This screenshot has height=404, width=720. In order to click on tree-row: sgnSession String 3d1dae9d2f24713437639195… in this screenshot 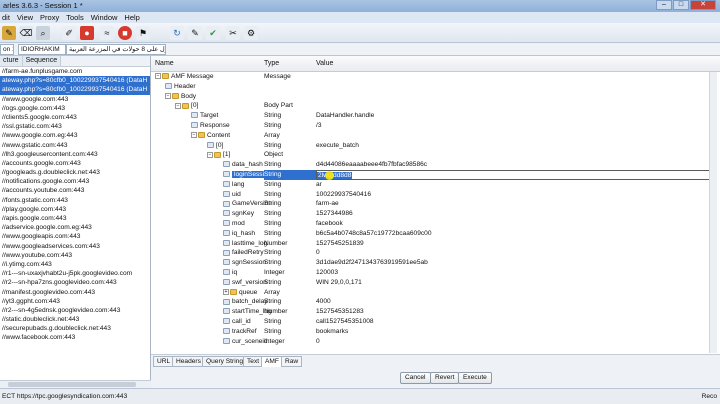, I will do `click(434, 263)`.